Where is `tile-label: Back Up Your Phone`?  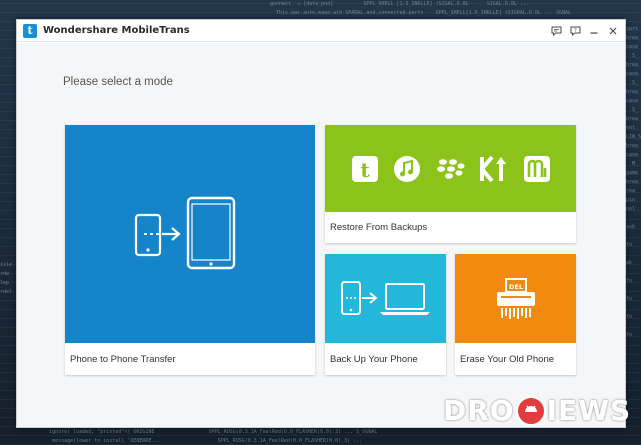
tile-label: Back Up Your Phone is located at coordinates (374, 359).